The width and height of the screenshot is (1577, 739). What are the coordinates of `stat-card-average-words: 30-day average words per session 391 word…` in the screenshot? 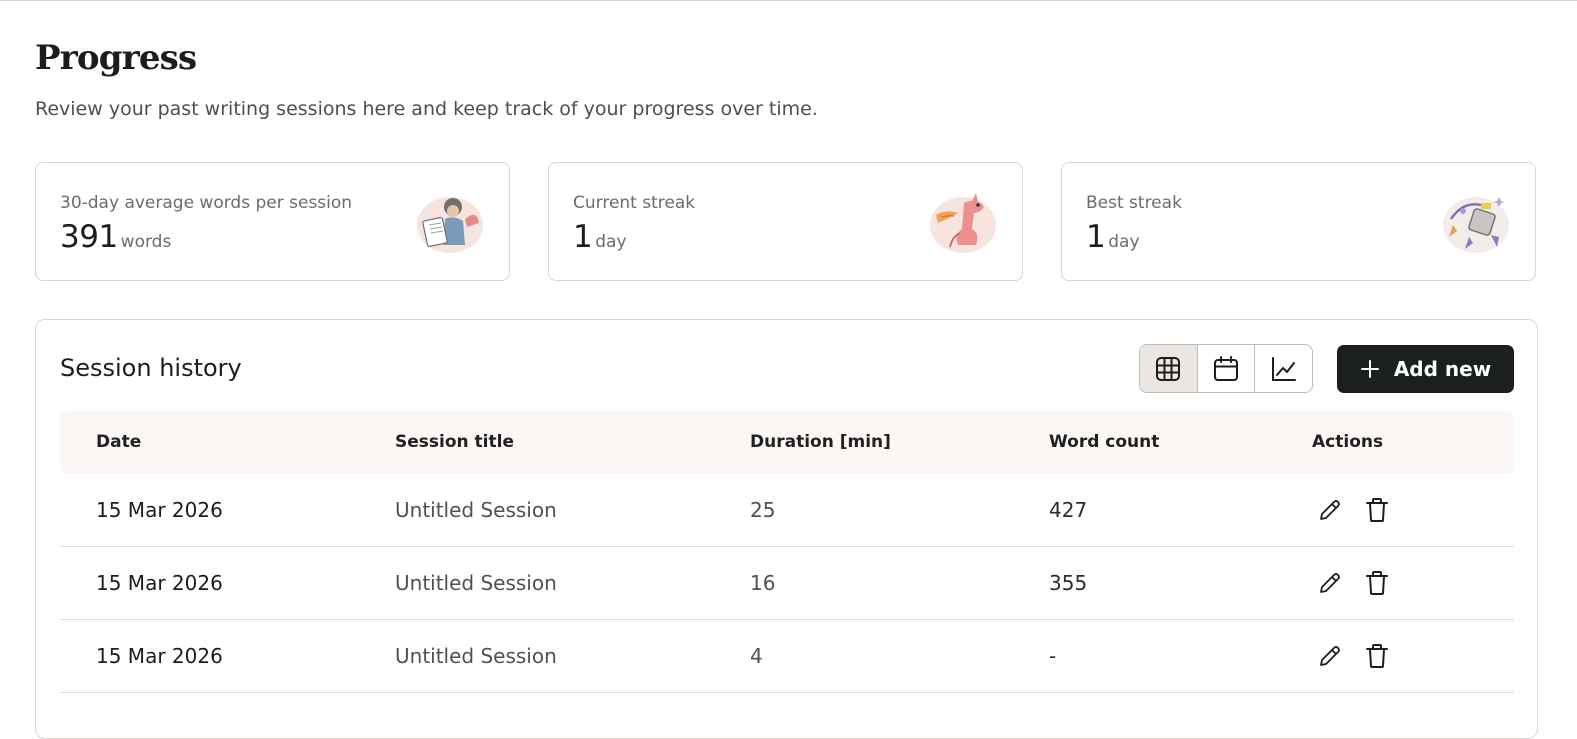 It's located at (272, 221).